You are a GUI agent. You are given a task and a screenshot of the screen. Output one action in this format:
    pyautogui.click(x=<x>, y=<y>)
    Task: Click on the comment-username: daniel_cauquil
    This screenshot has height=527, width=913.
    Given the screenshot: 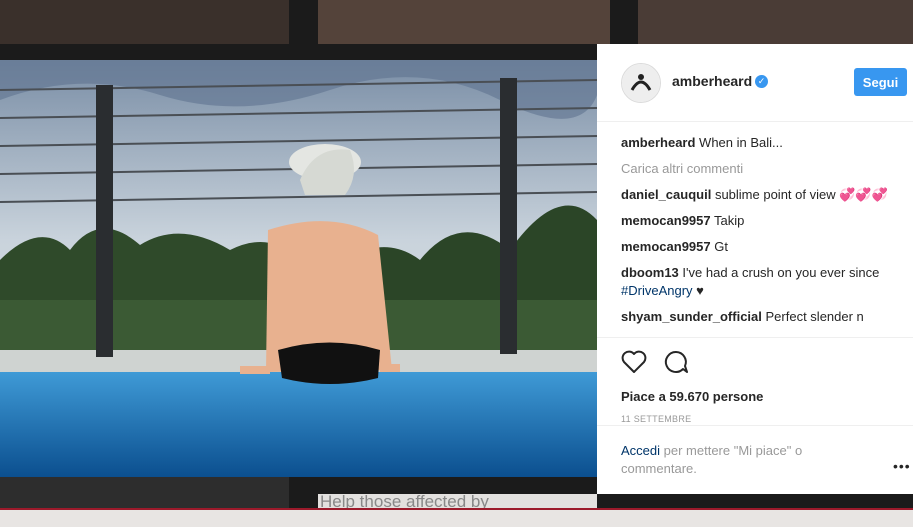 What is the action you would take?
    pyautogui.click(x=666, y=194)
    